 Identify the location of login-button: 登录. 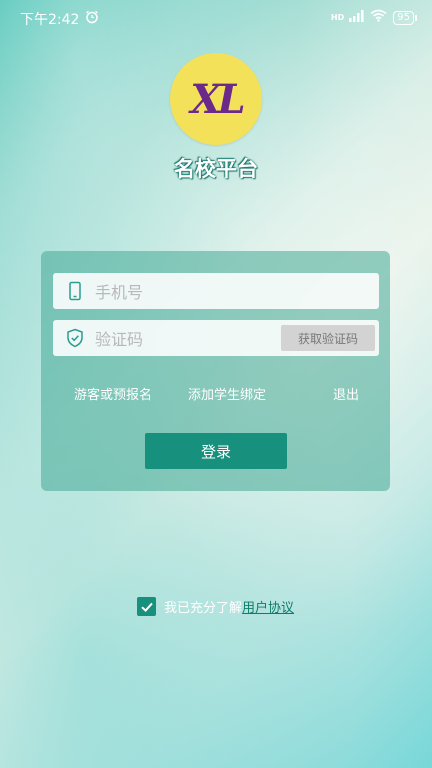
(216, 451).